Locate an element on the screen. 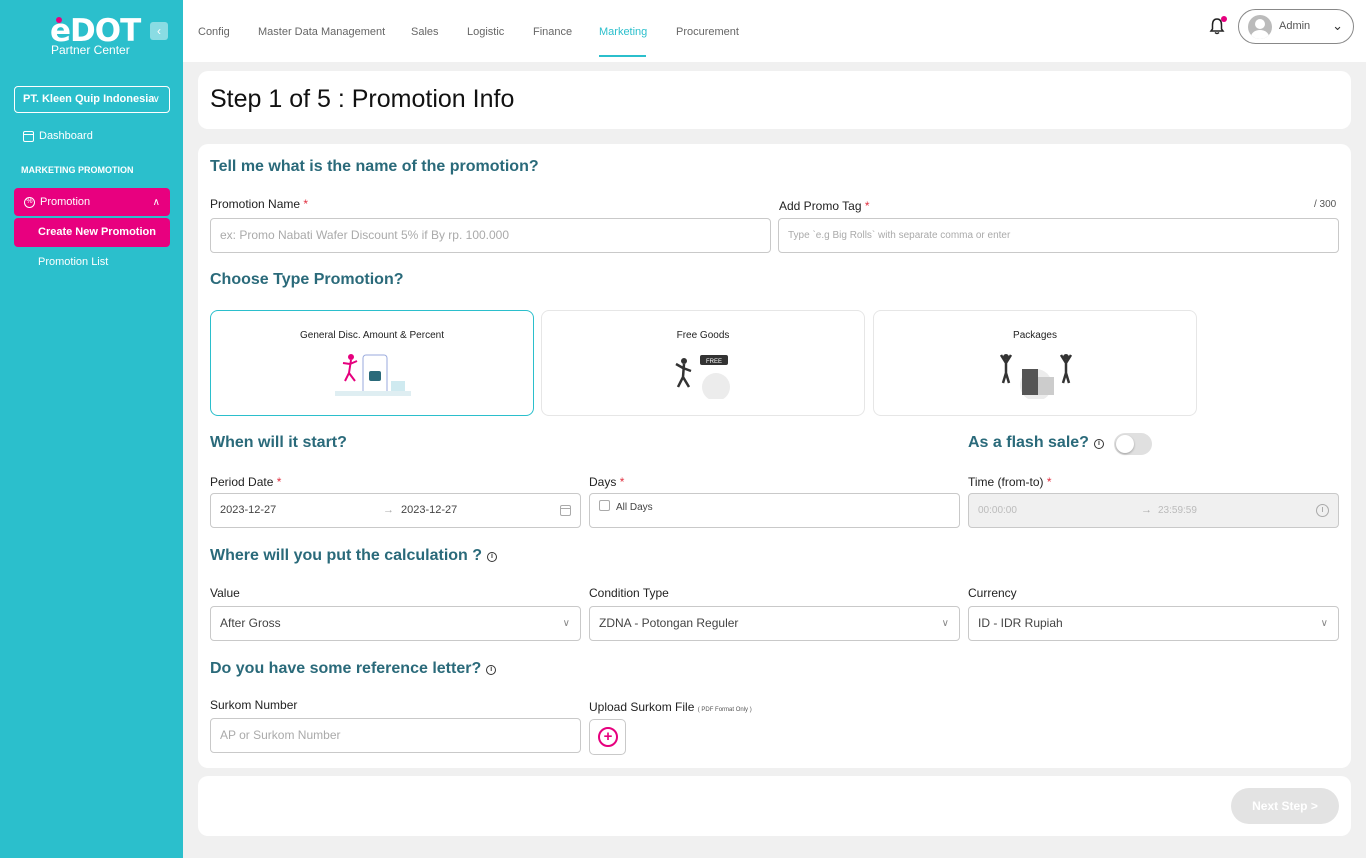 This screenshot has height=858, width=1366. promotion-icon: % is located at coordinates (29, 202).